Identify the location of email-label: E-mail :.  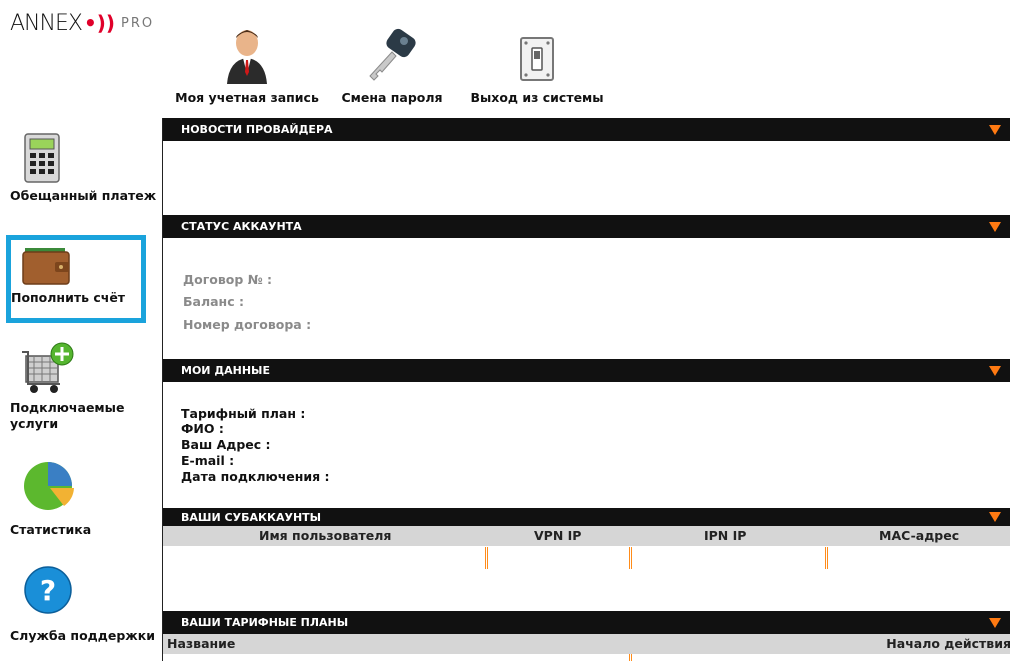
(208, 460).